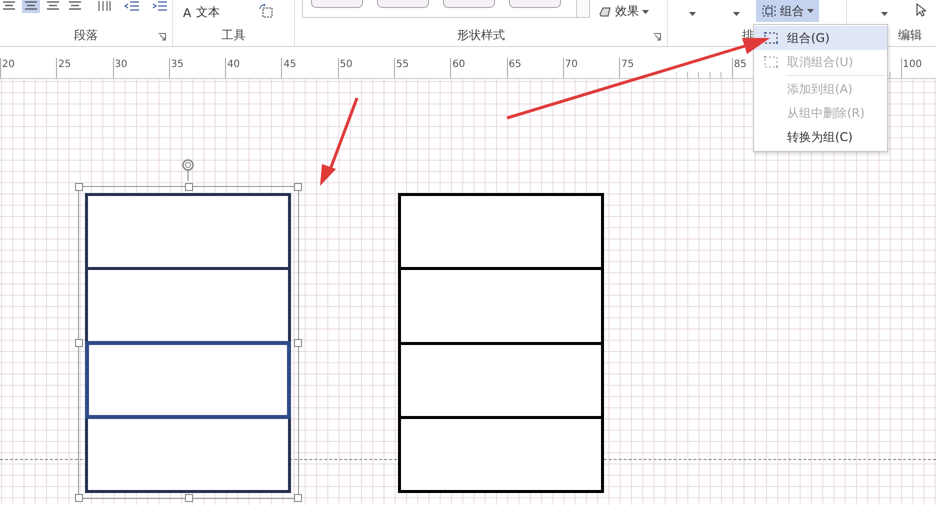 The width and height of the screenshot is (936, 505). Describe the element at coordinates (918, 68) in the screenshot. I see `ruler-label: 100` at that location.